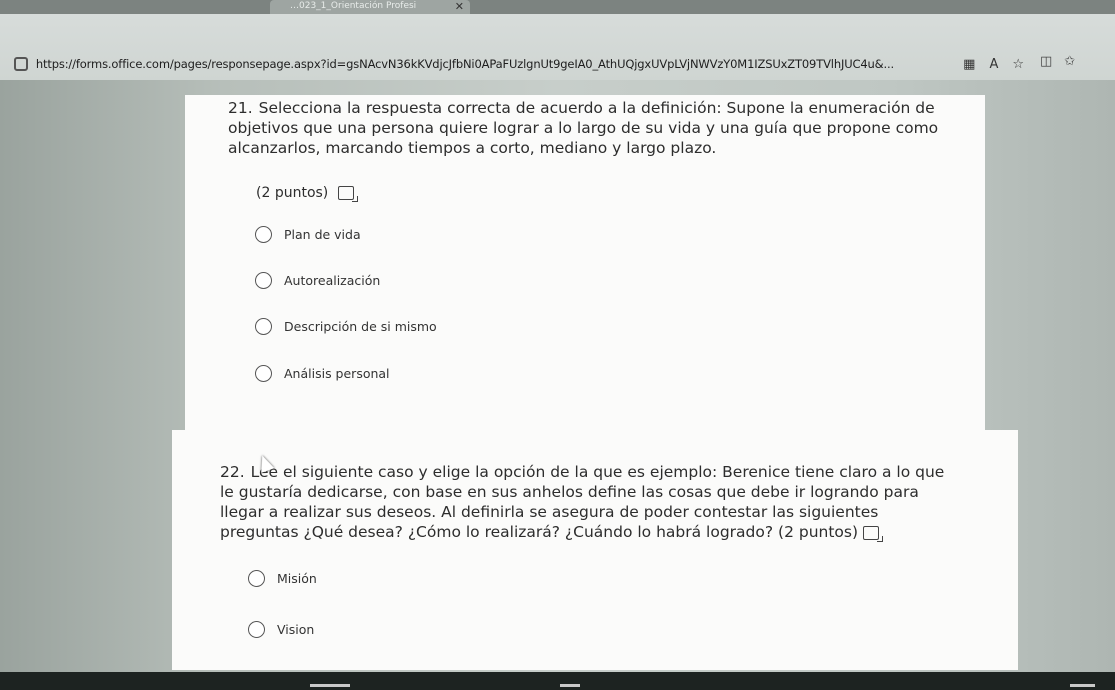 This screenshot has width=1115, height=690. What do you see at coordinates (21, 64) in the screenshot?
I see `site-info-icon` at bounding box center [21, 64].